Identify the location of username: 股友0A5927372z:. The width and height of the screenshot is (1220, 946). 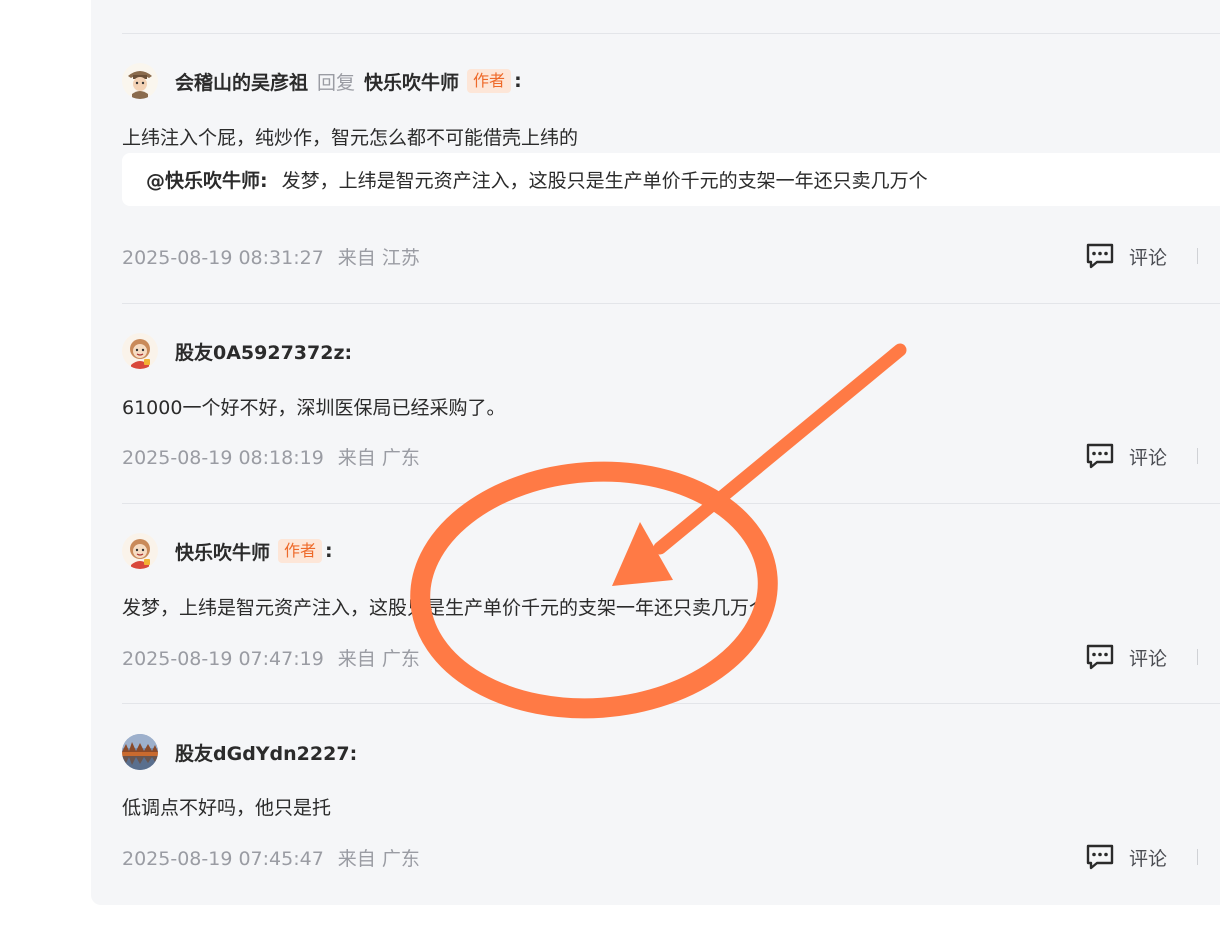
(263, 351).